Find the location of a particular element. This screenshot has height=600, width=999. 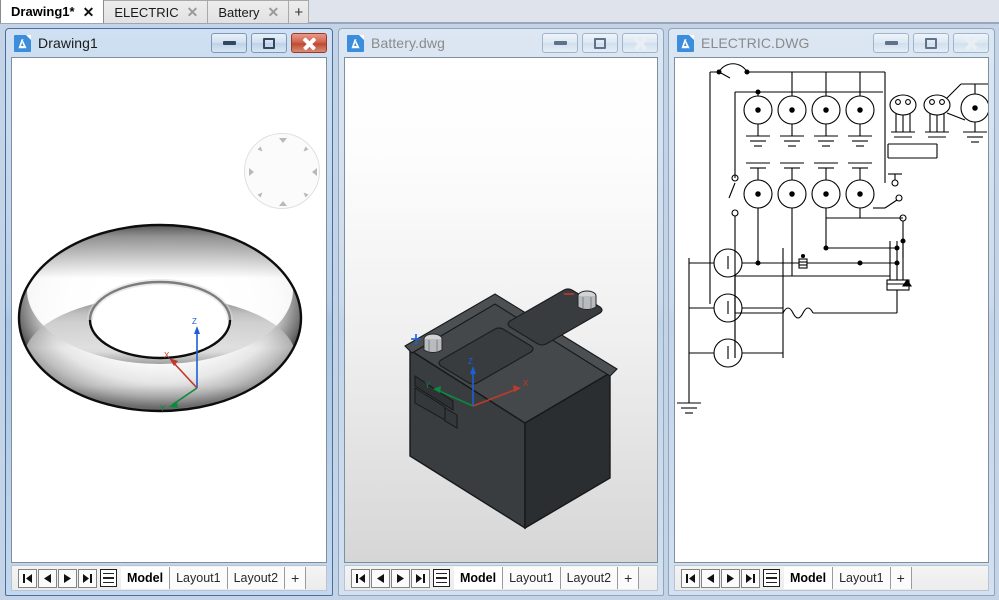

transformer-group is located at coordinates (919, 126).